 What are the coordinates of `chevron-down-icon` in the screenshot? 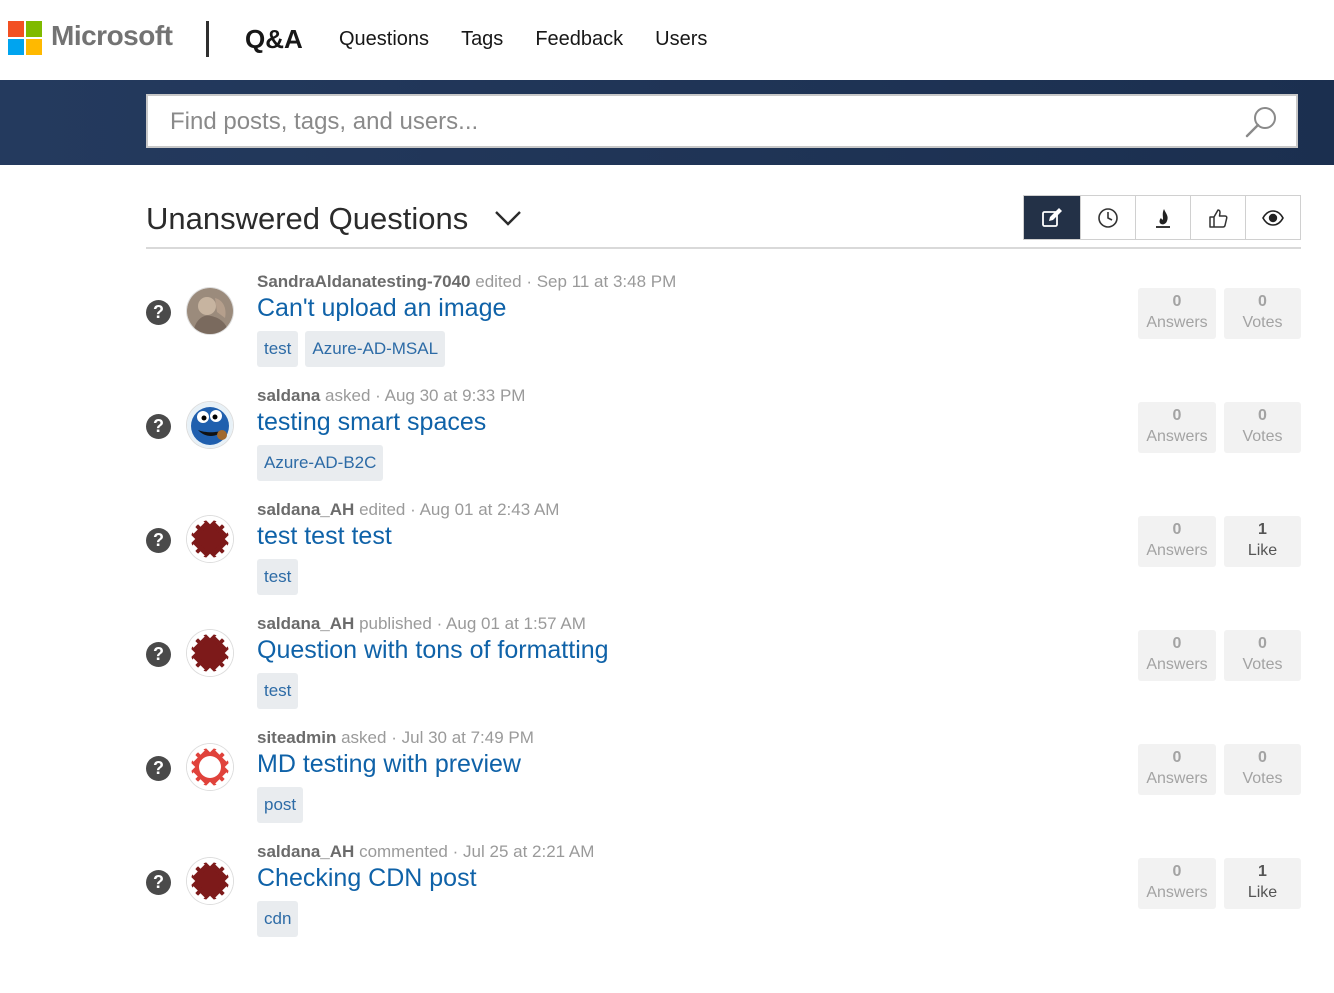 It's located at (508, 218).